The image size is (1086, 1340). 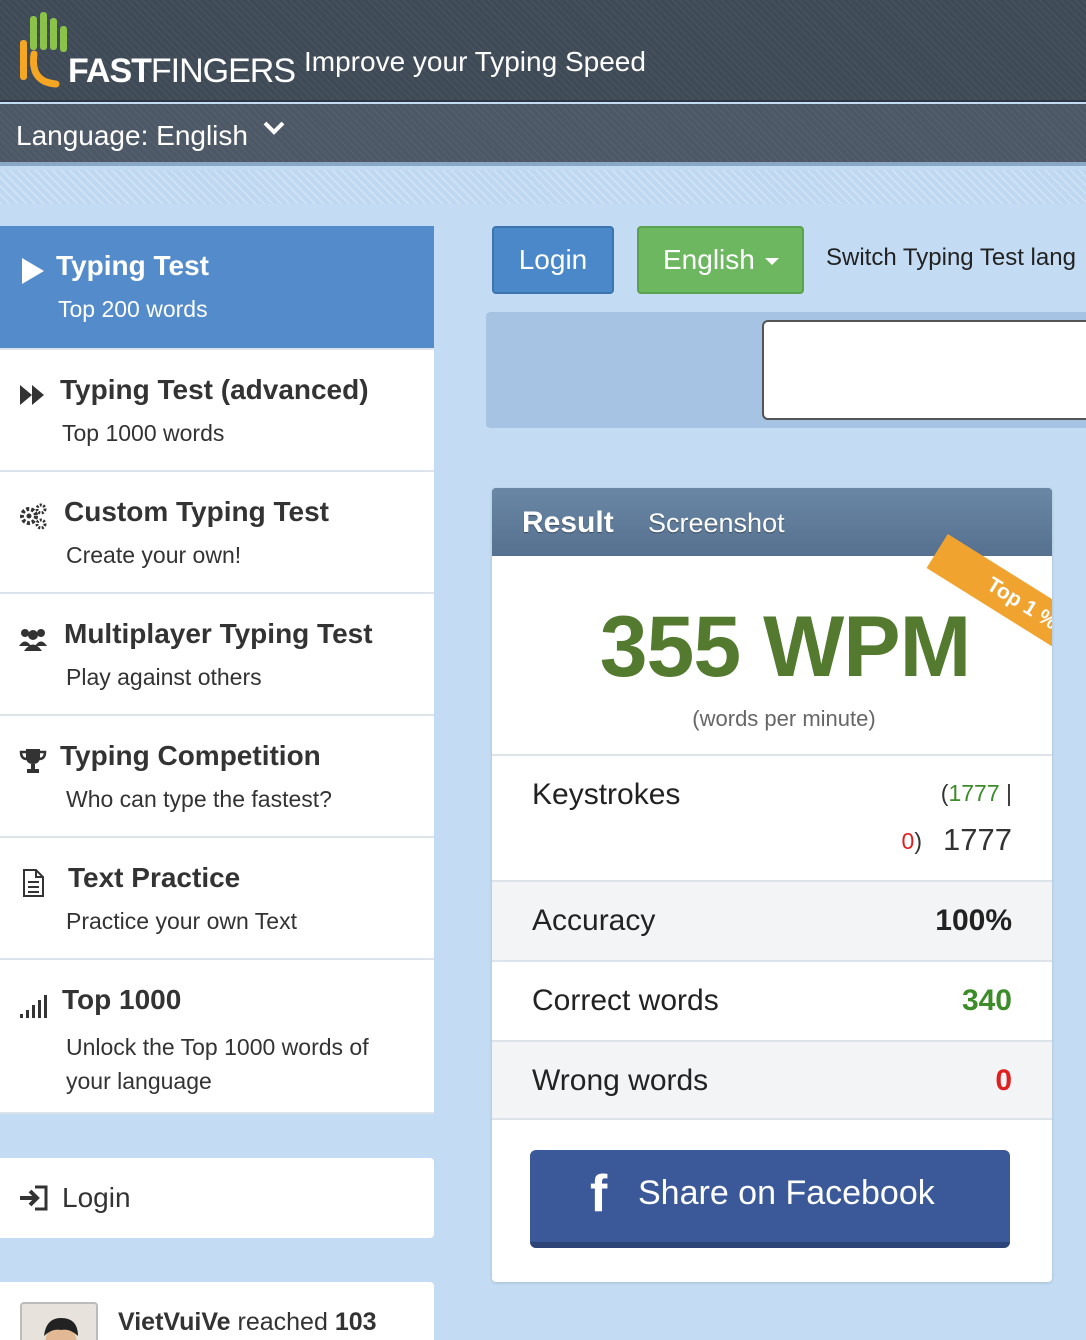 I want to click on sidebar-item-title: Top 1000, so click(x=122, y=999).